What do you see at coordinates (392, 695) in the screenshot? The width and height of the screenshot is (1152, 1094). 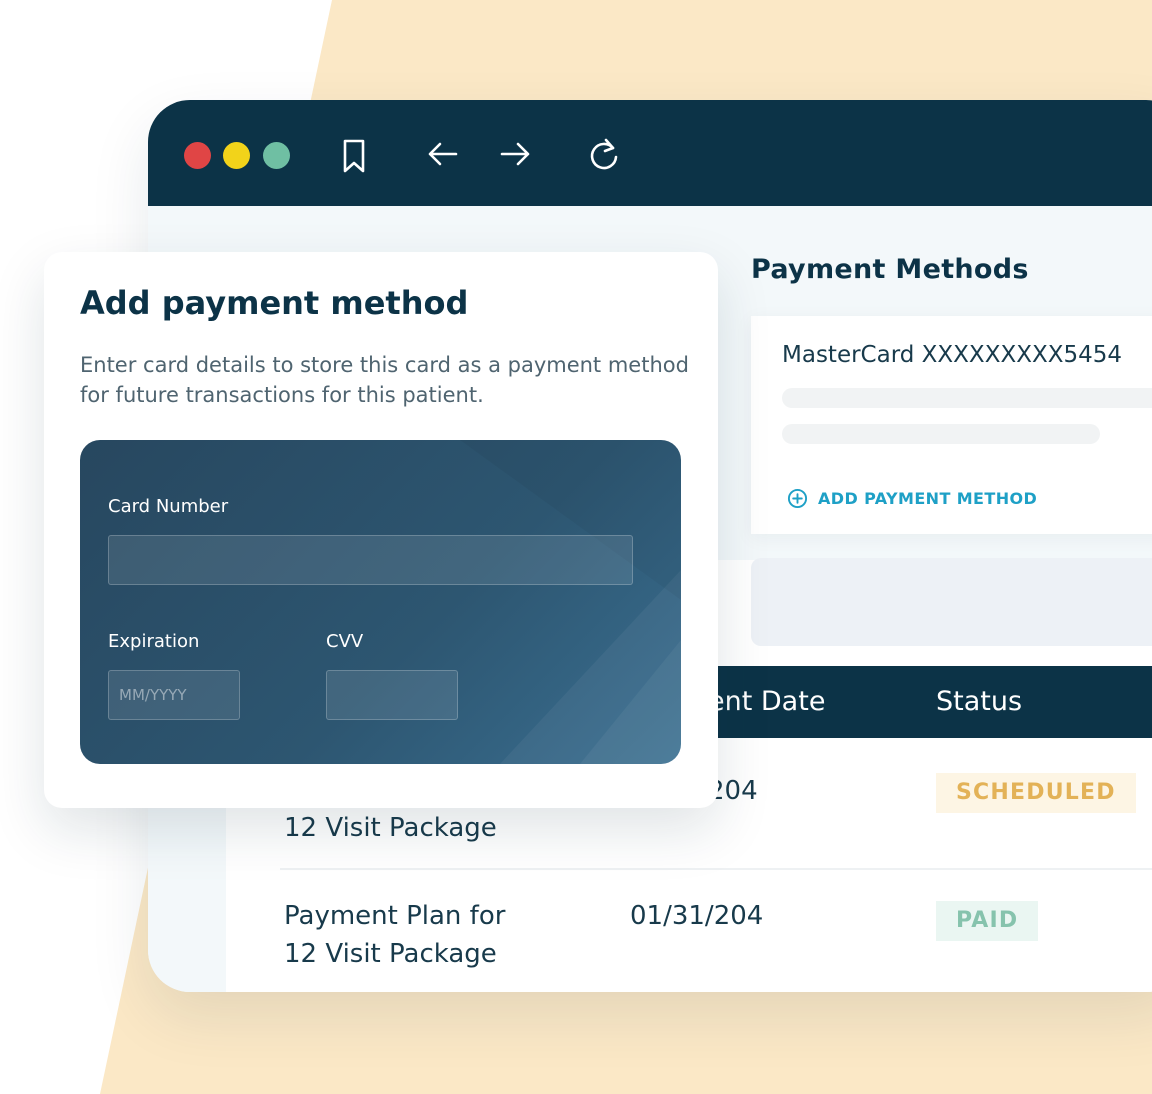 I see `cvv-input` at bounding box center [392, 695].